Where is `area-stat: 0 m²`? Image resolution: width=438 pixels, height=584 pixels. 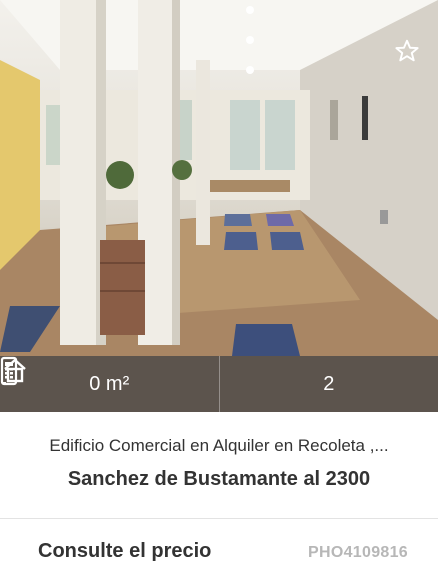
area-stat: 0 m² is located at coordinates (109, 384).